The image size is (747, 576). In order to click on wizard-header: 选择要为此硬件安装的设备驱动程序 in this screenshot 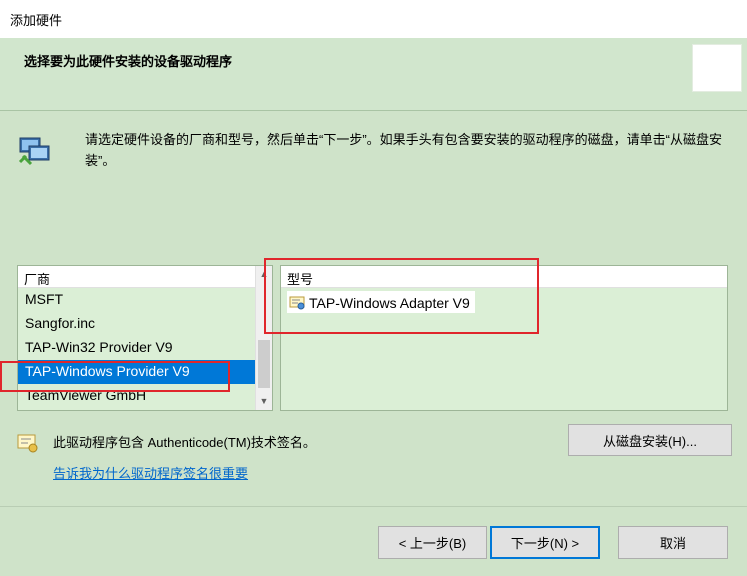, I will do `click(373, 74)`.